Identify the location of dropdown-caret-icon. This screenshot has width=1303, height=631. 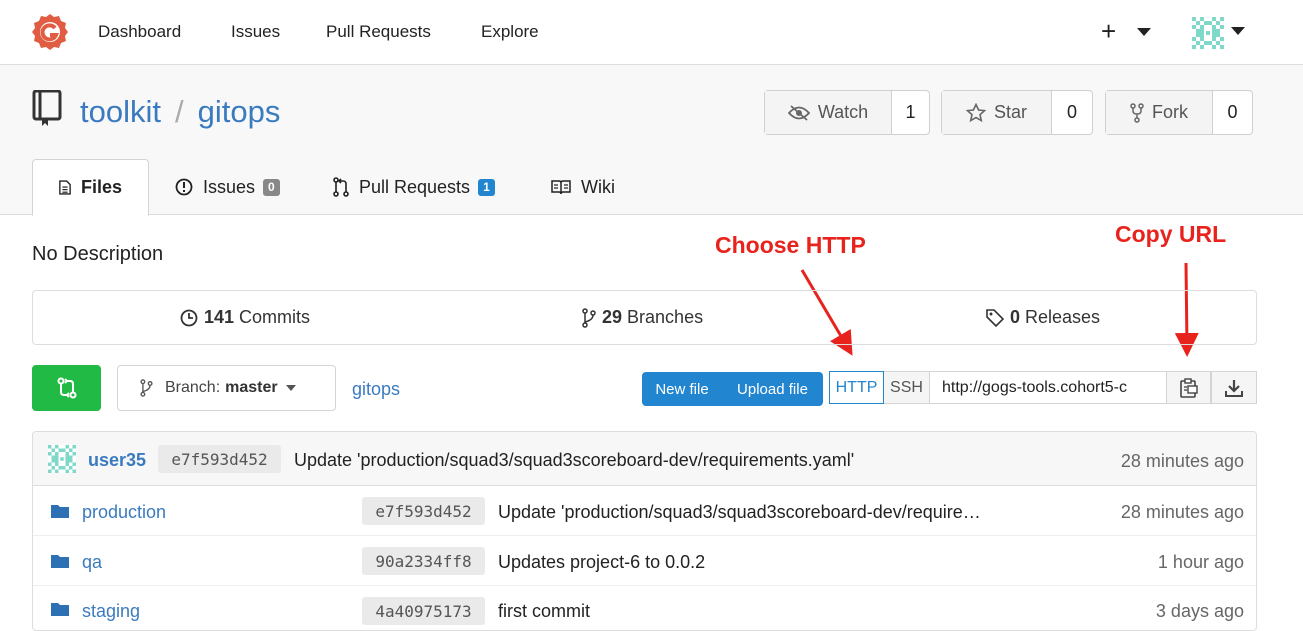
(290, 388).